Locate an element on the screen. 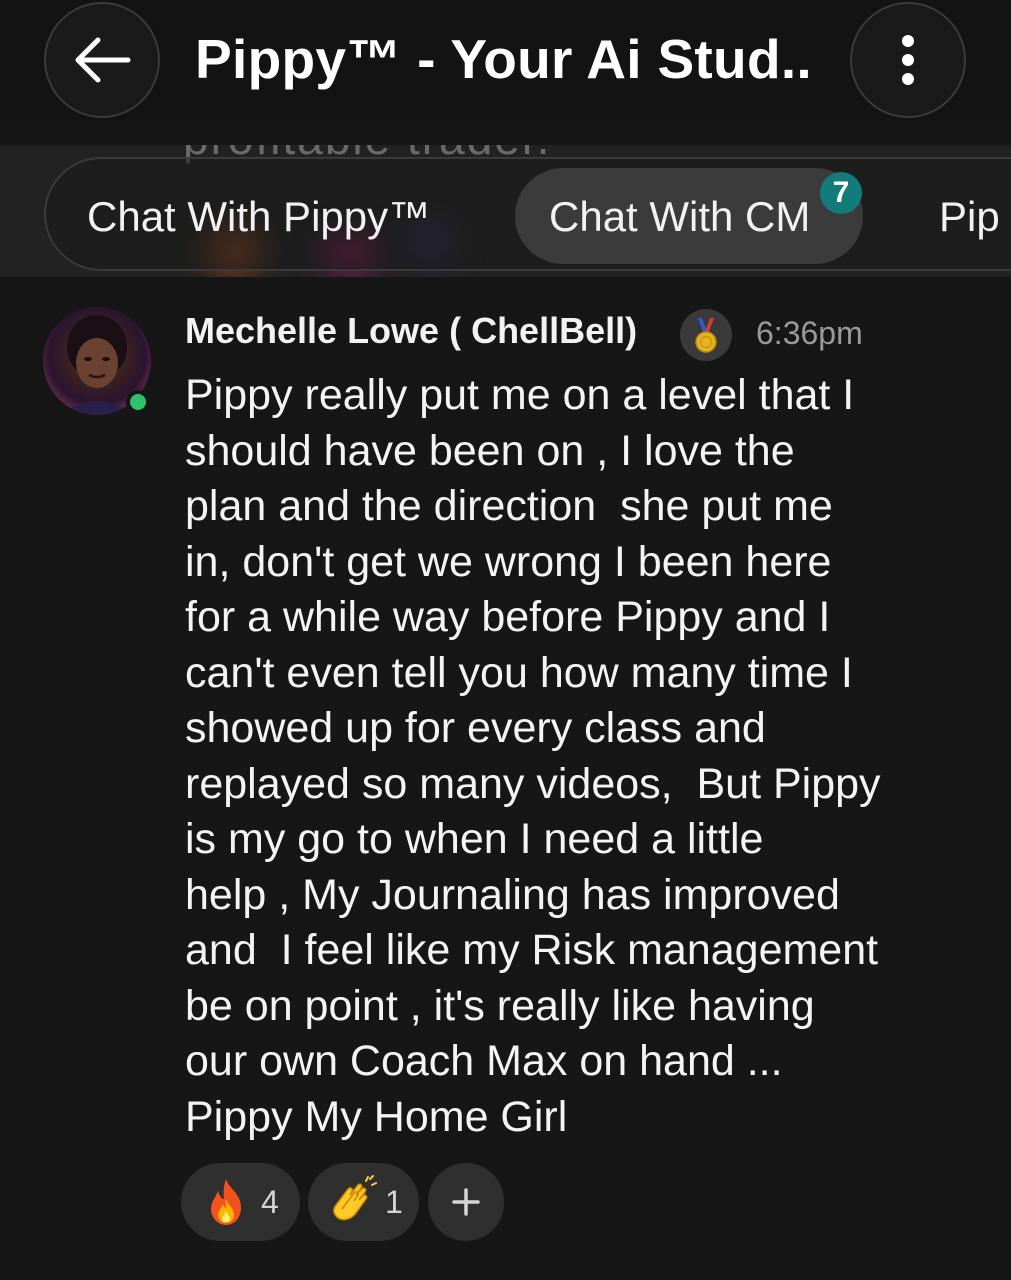 This screenshot has width=1011, height=1280. arrow-left-icon is located at coordinates (103, 60).